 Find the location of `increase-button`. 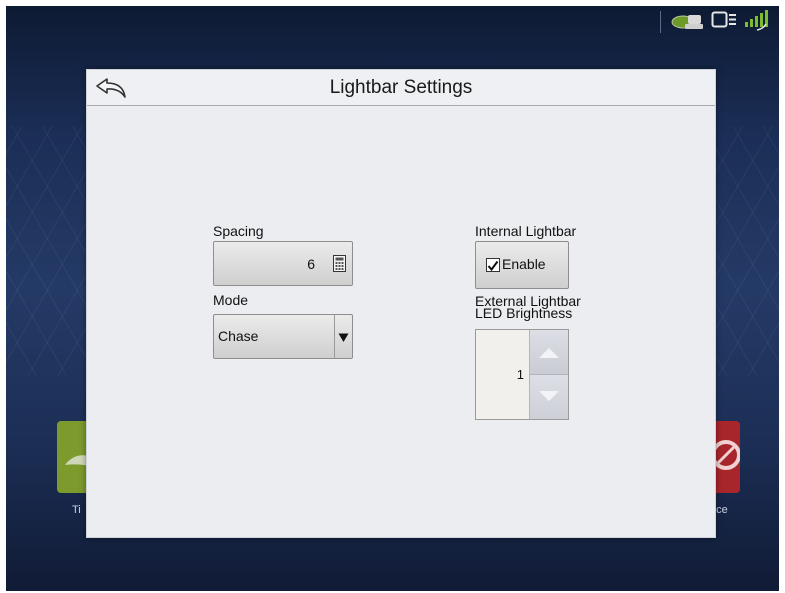

increase-button is located at coordinates (548, 352).